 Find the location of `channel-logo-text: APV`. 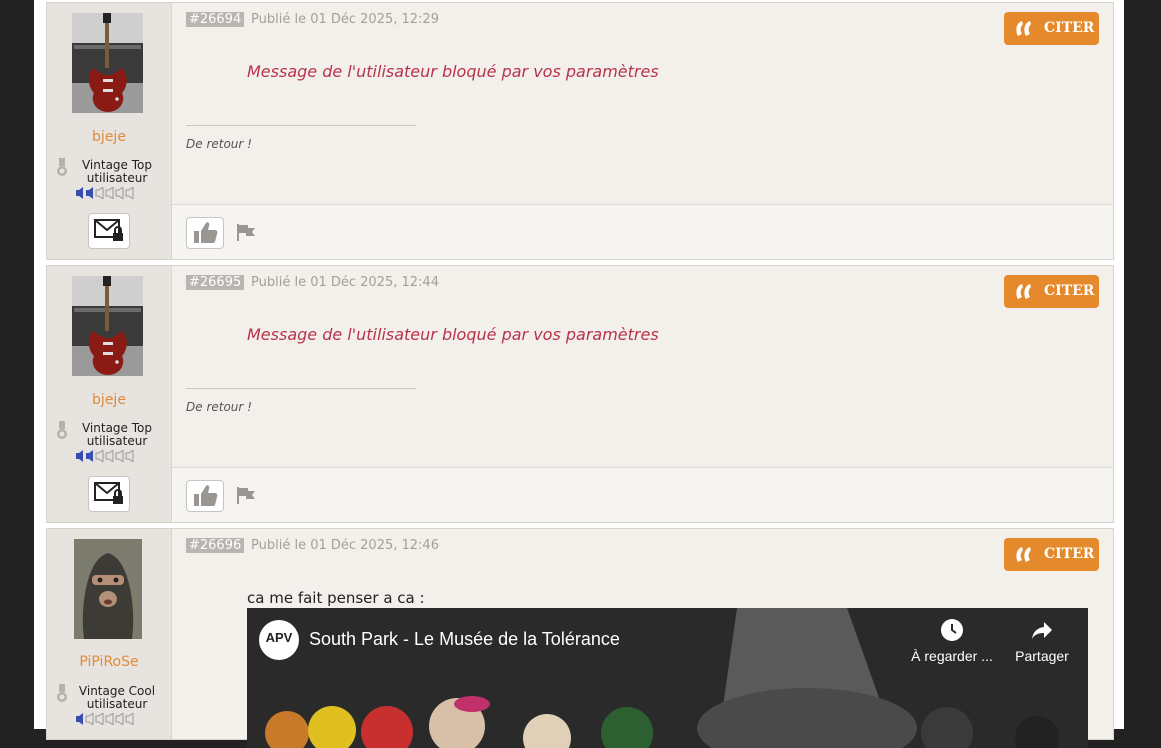

channel-logo-text: APV is located at coordinates (279, 637).